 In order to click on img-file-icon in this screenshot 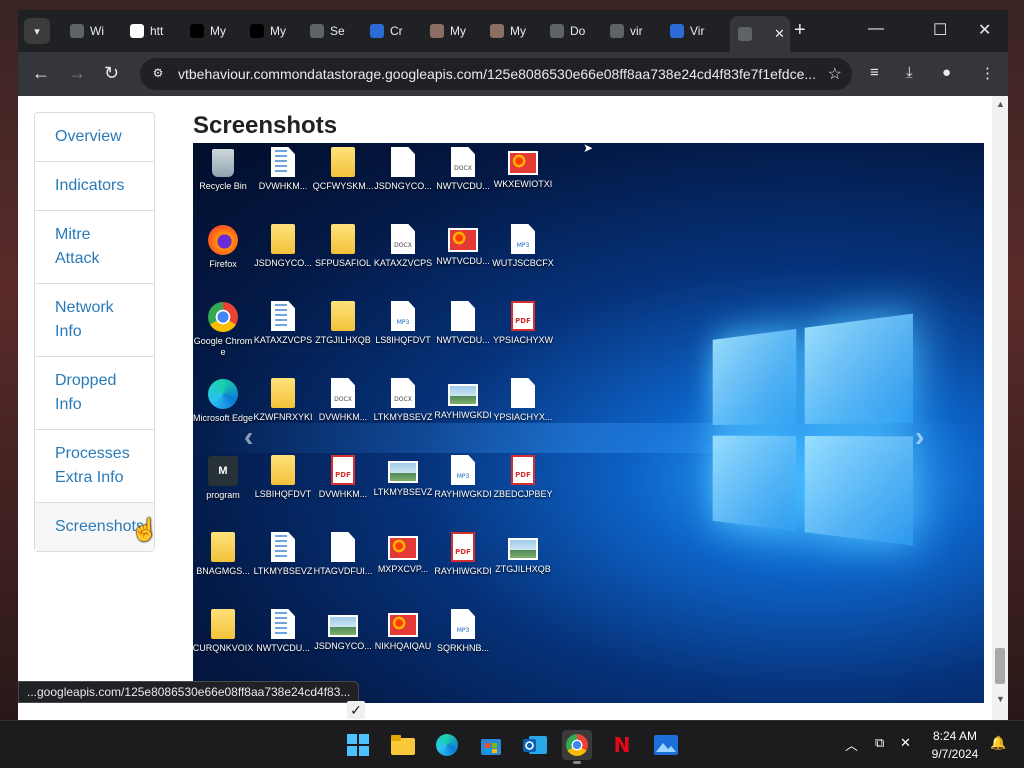, I will do `click(523, 549)`.